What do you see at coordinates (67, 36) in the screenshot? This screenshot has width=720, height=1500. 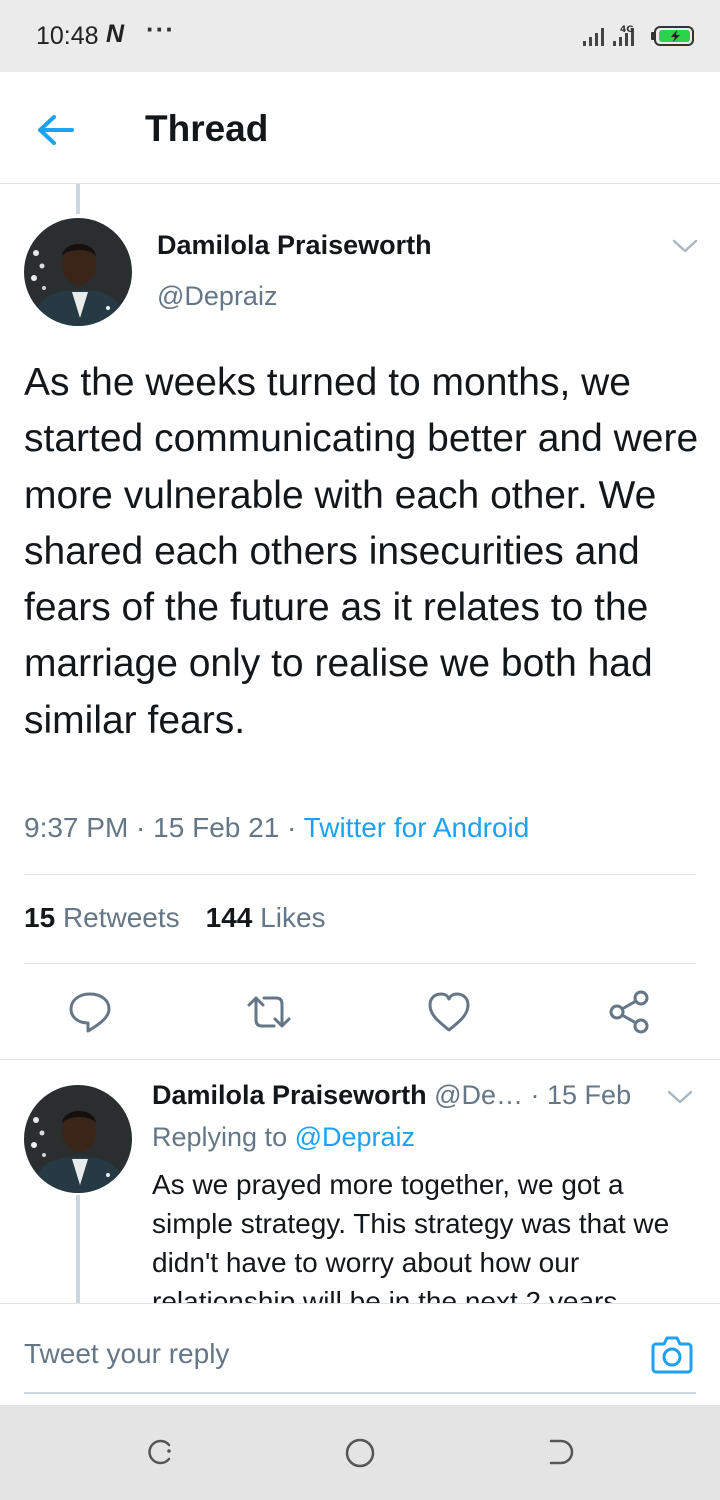 I see `status-time: 10:48` at bounding box center [67, 36].